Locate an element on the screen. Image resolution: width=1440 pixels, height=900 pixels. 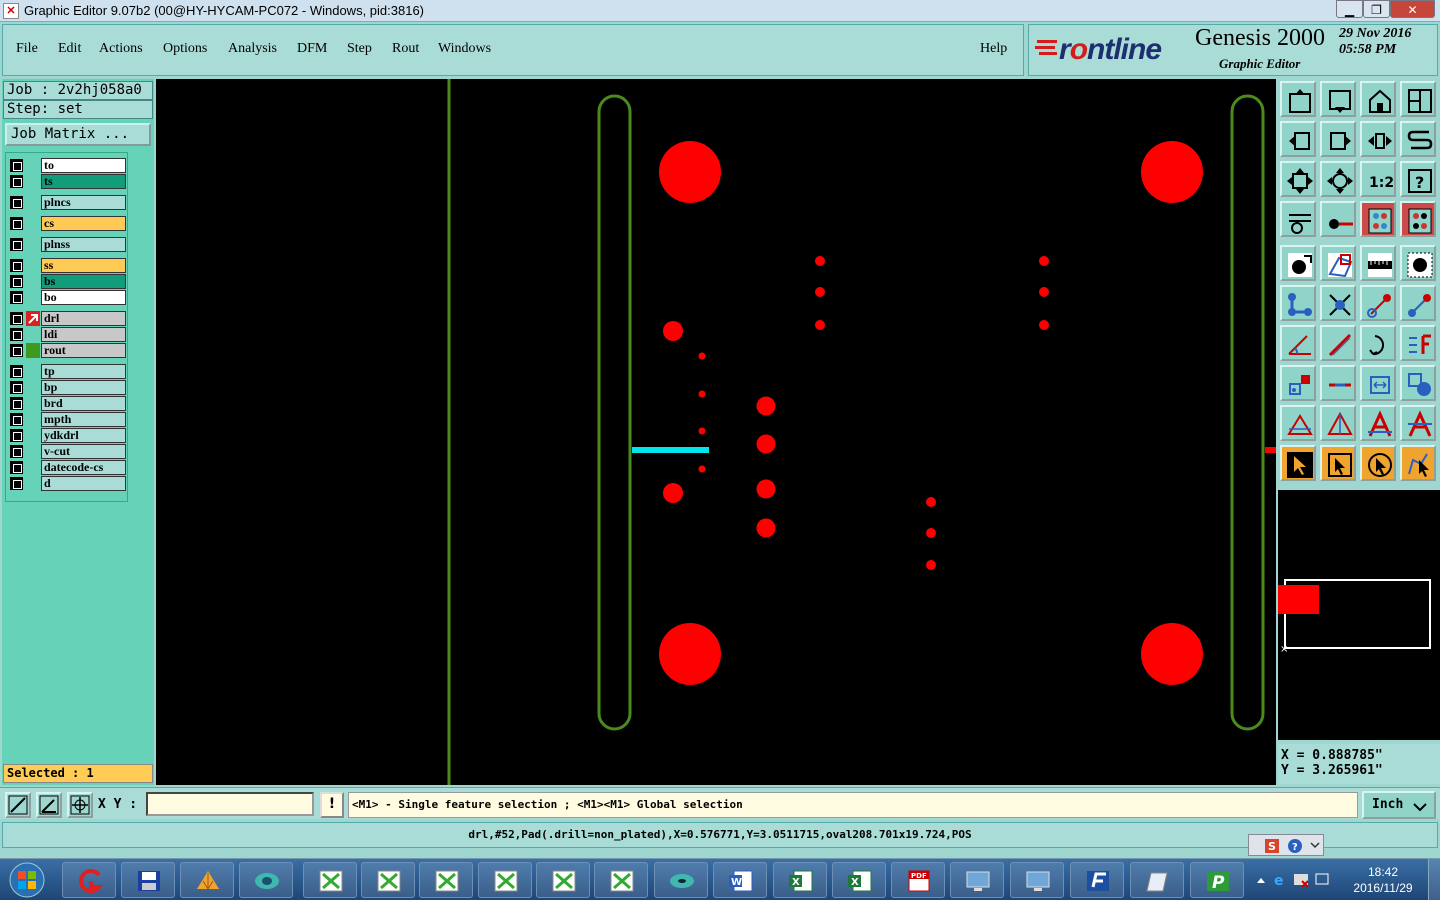
units-button: Inch is located at coordinates (1399, 805).